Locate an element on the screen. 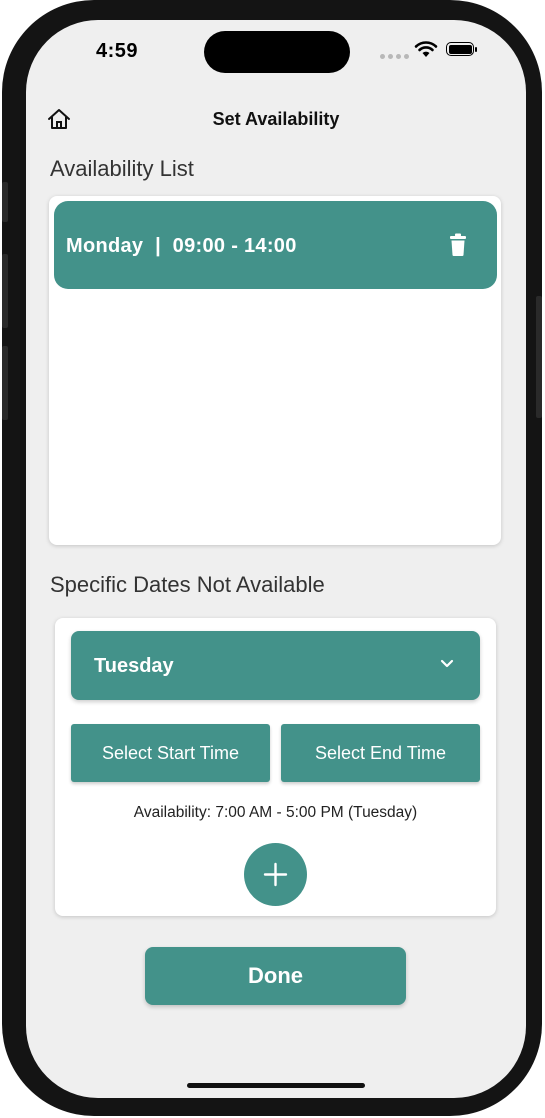 This screenshot has width=545, height=1118. select-start-time-button: Select Start Time is located at coordinates (170, 753).